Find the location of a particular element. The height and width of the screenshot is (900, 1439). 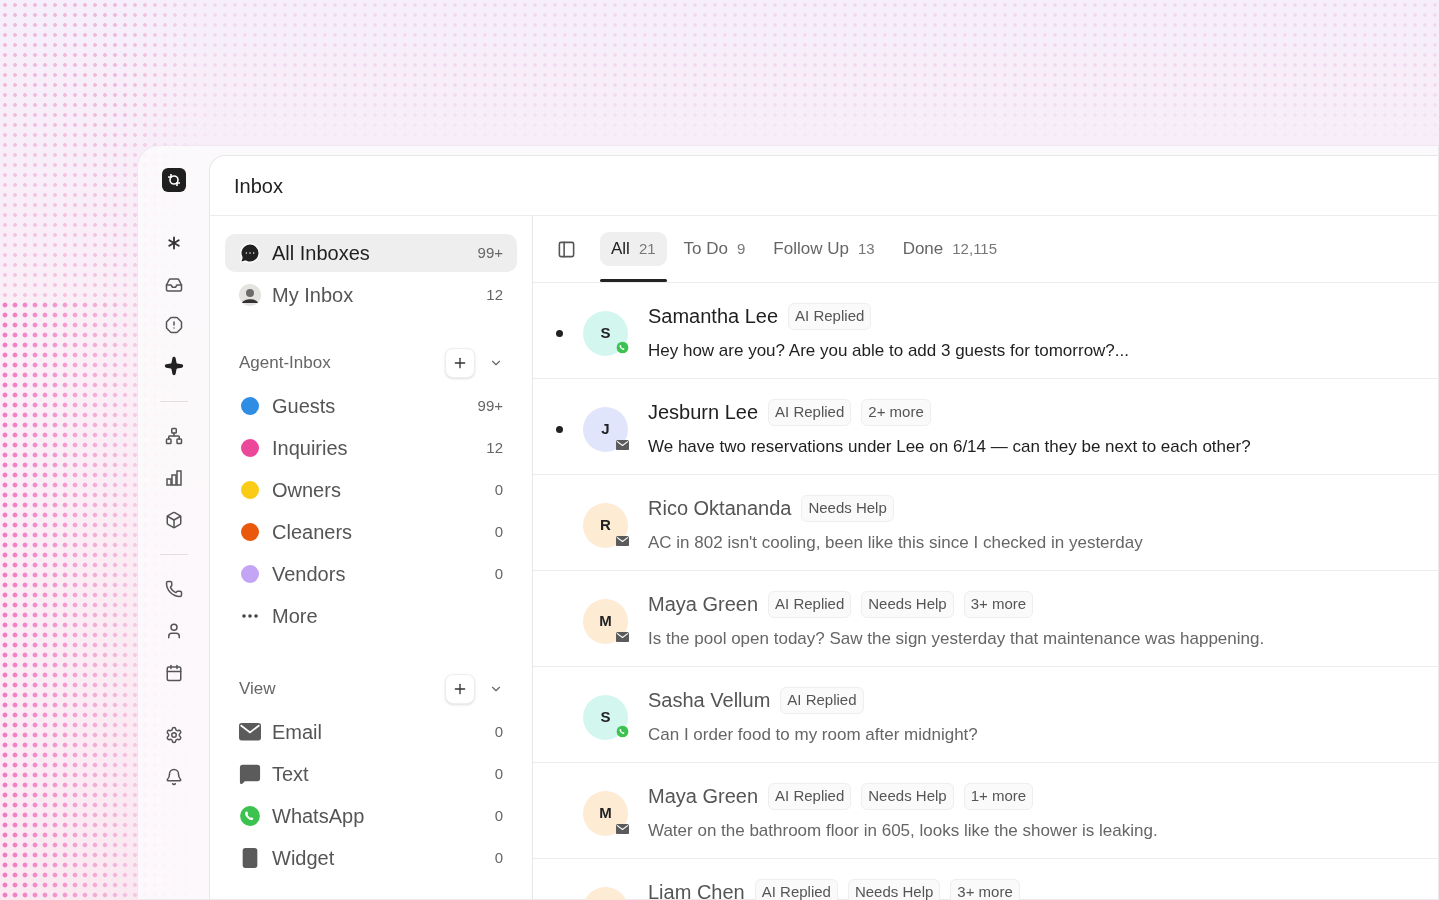

sidebar-item: Vendors 0 is located at coordinates (371, 574).